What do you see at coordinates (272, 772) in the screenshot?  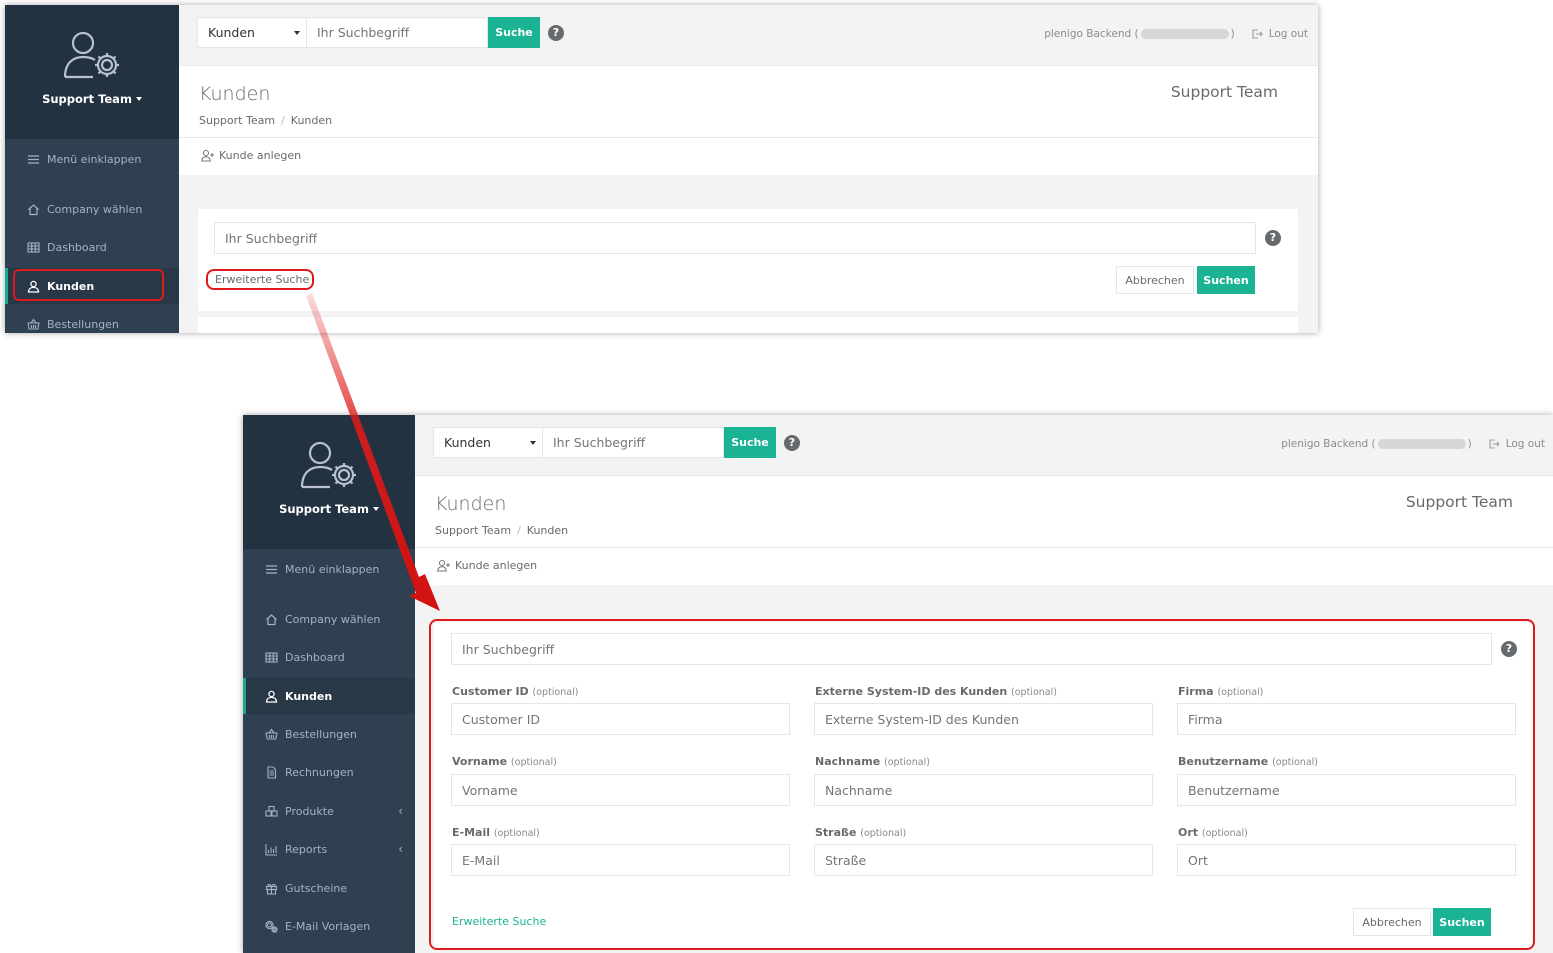 I see `document-icon` at bounding box center [272, 772].